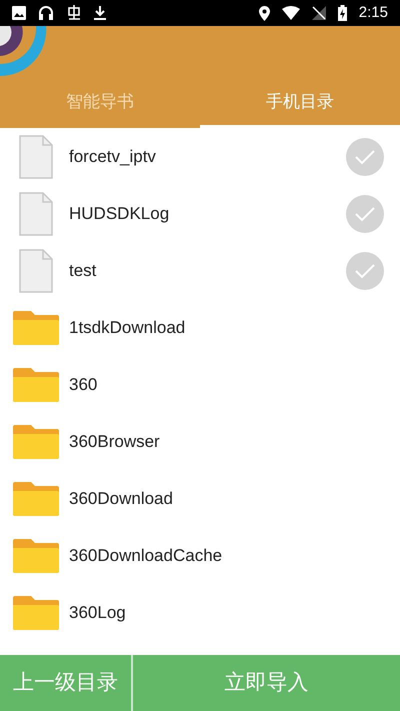 Image resolution: width=400 pixels, height=711 pixels. What do you see at coordinates (127, 327) in the screenshot?
I see `file-name: 1tsdkDownload` at bounding box center [127, 327].